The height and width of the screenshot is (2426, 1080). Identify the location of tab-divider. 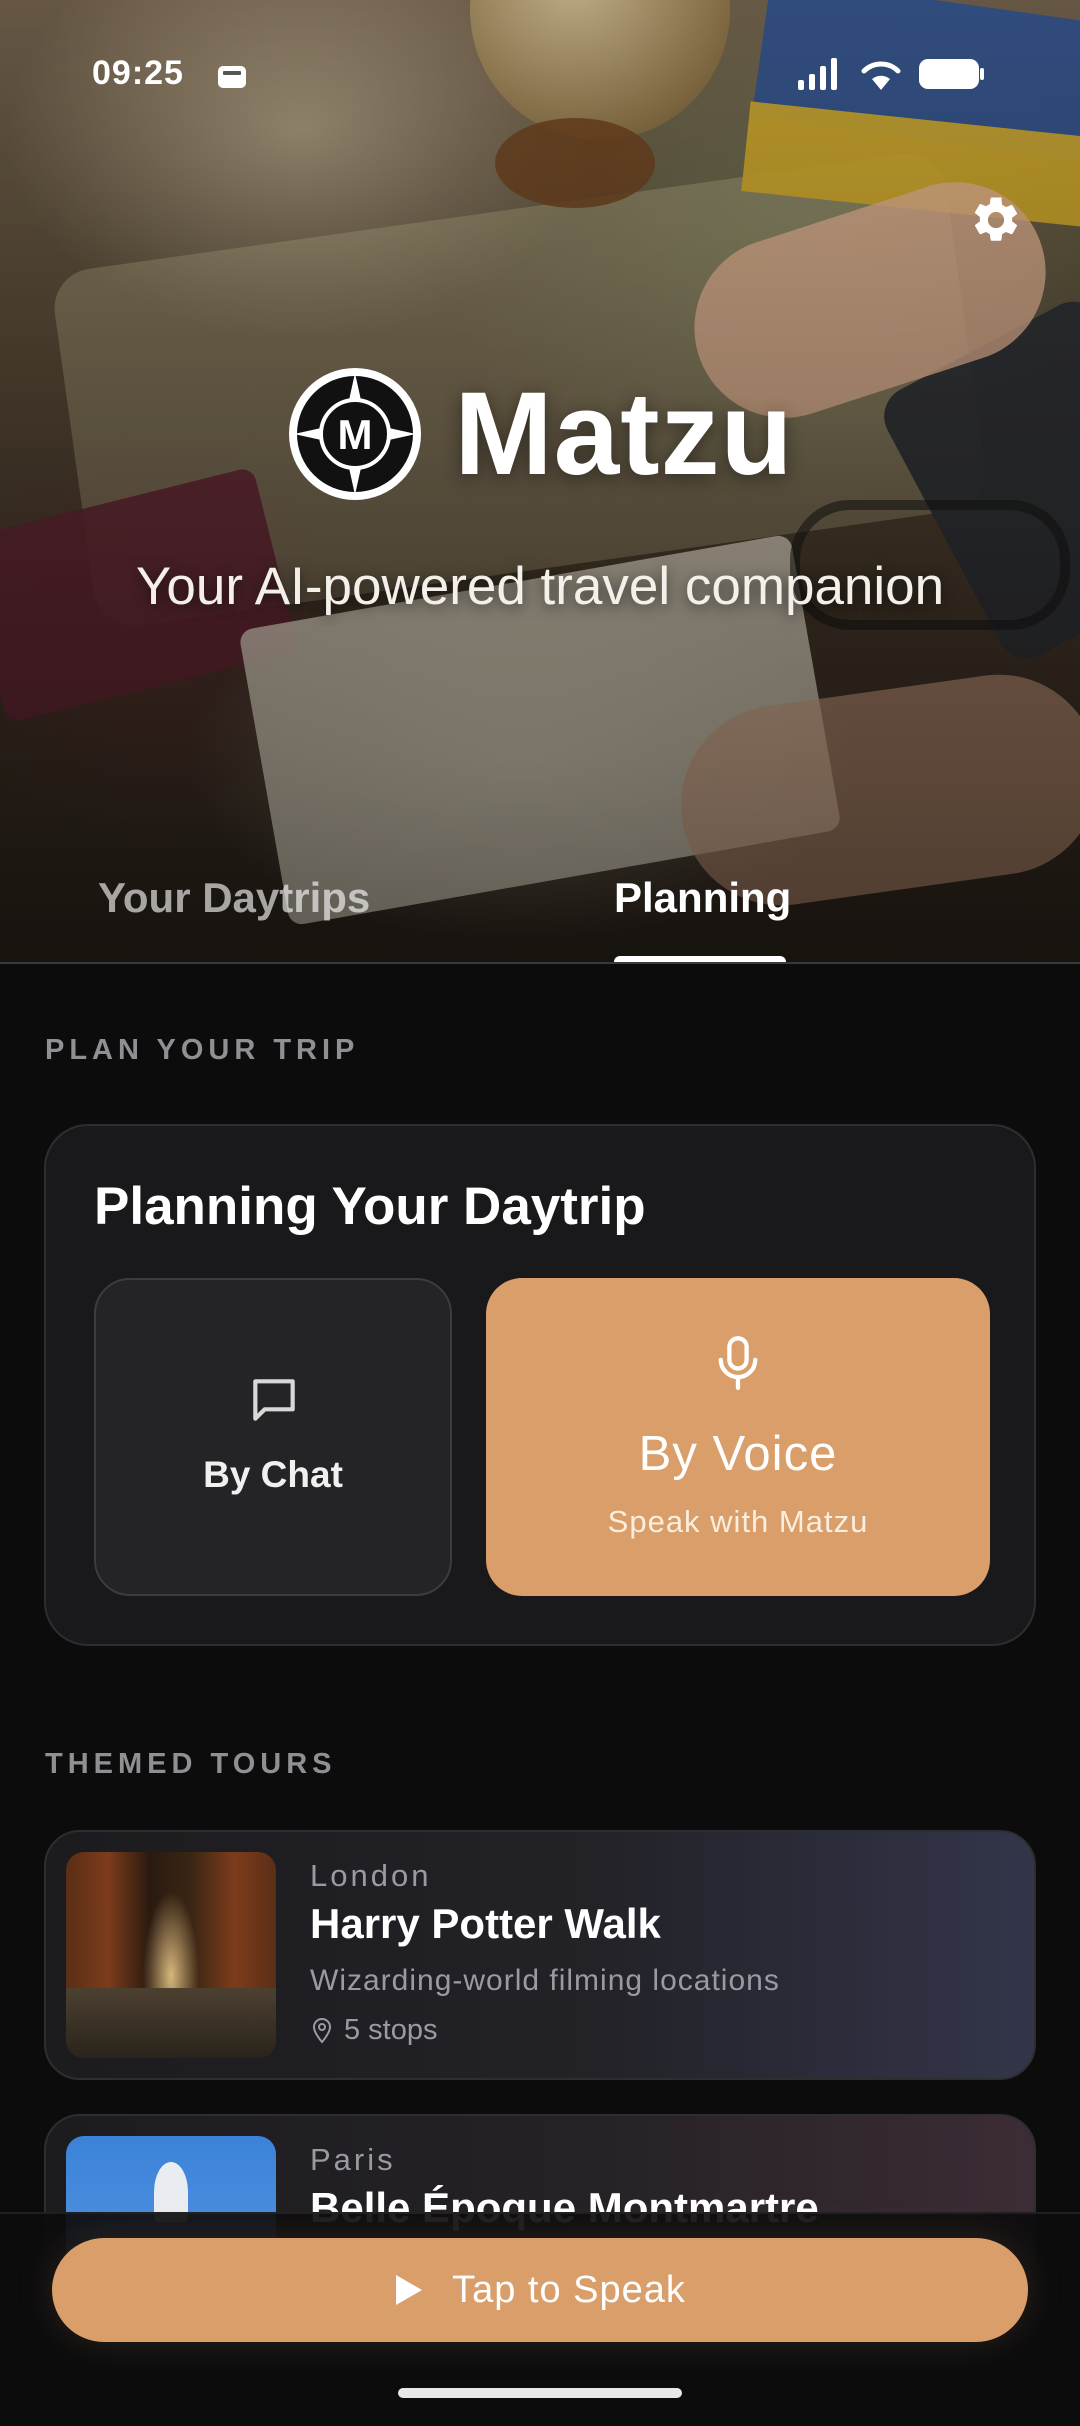
(540, 963).